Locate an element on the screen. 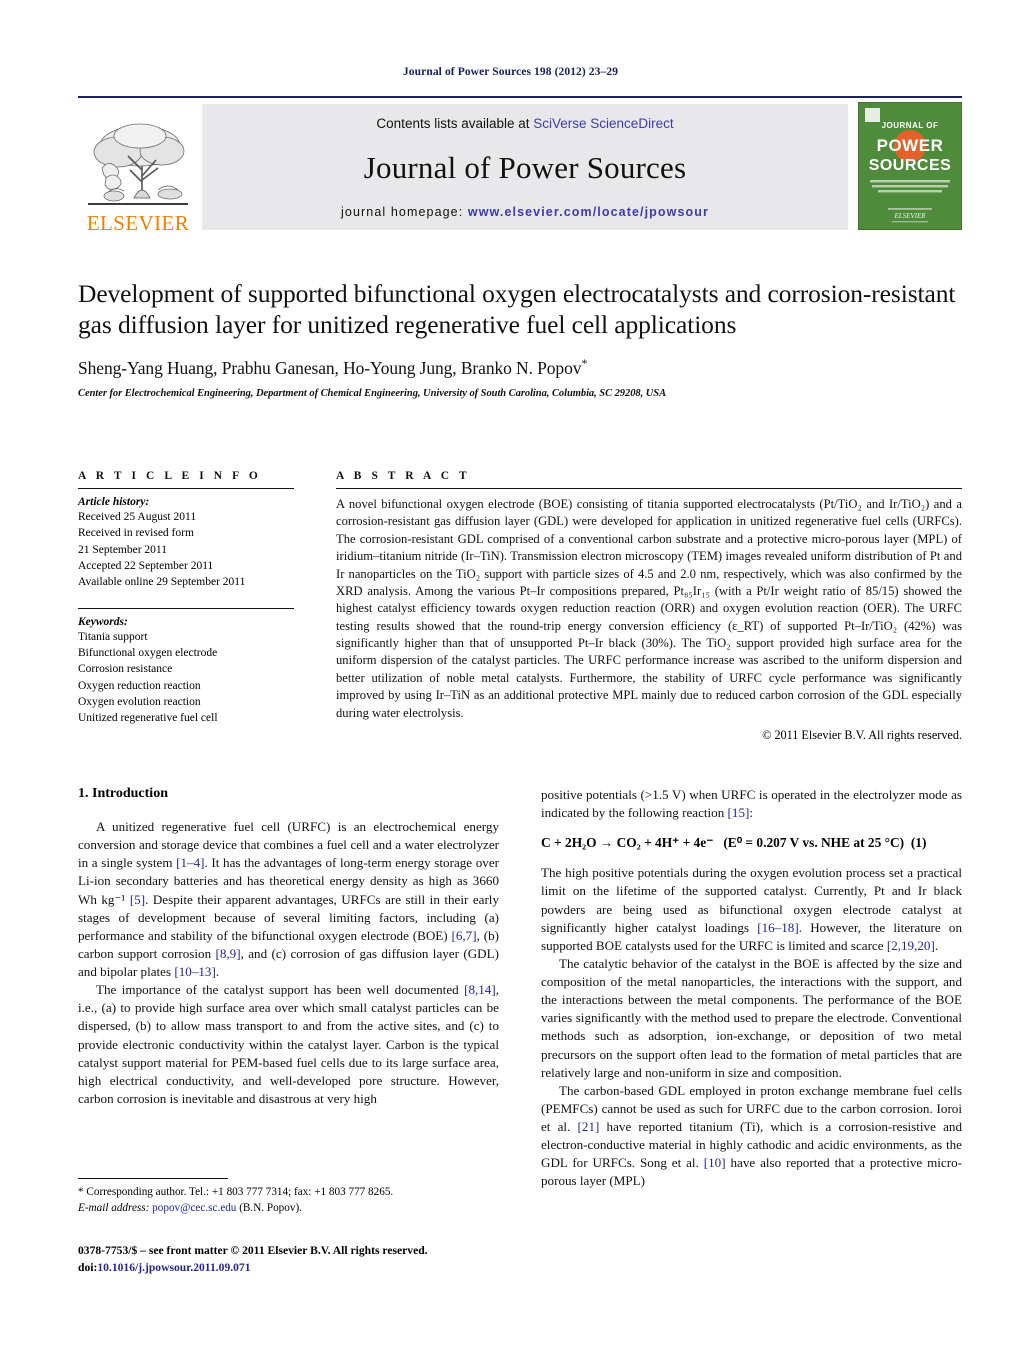 The height and width of the screenshot is (1351, 1021). keyword-item: Oxygen evolution reaction is located at coordinates (139, 701).